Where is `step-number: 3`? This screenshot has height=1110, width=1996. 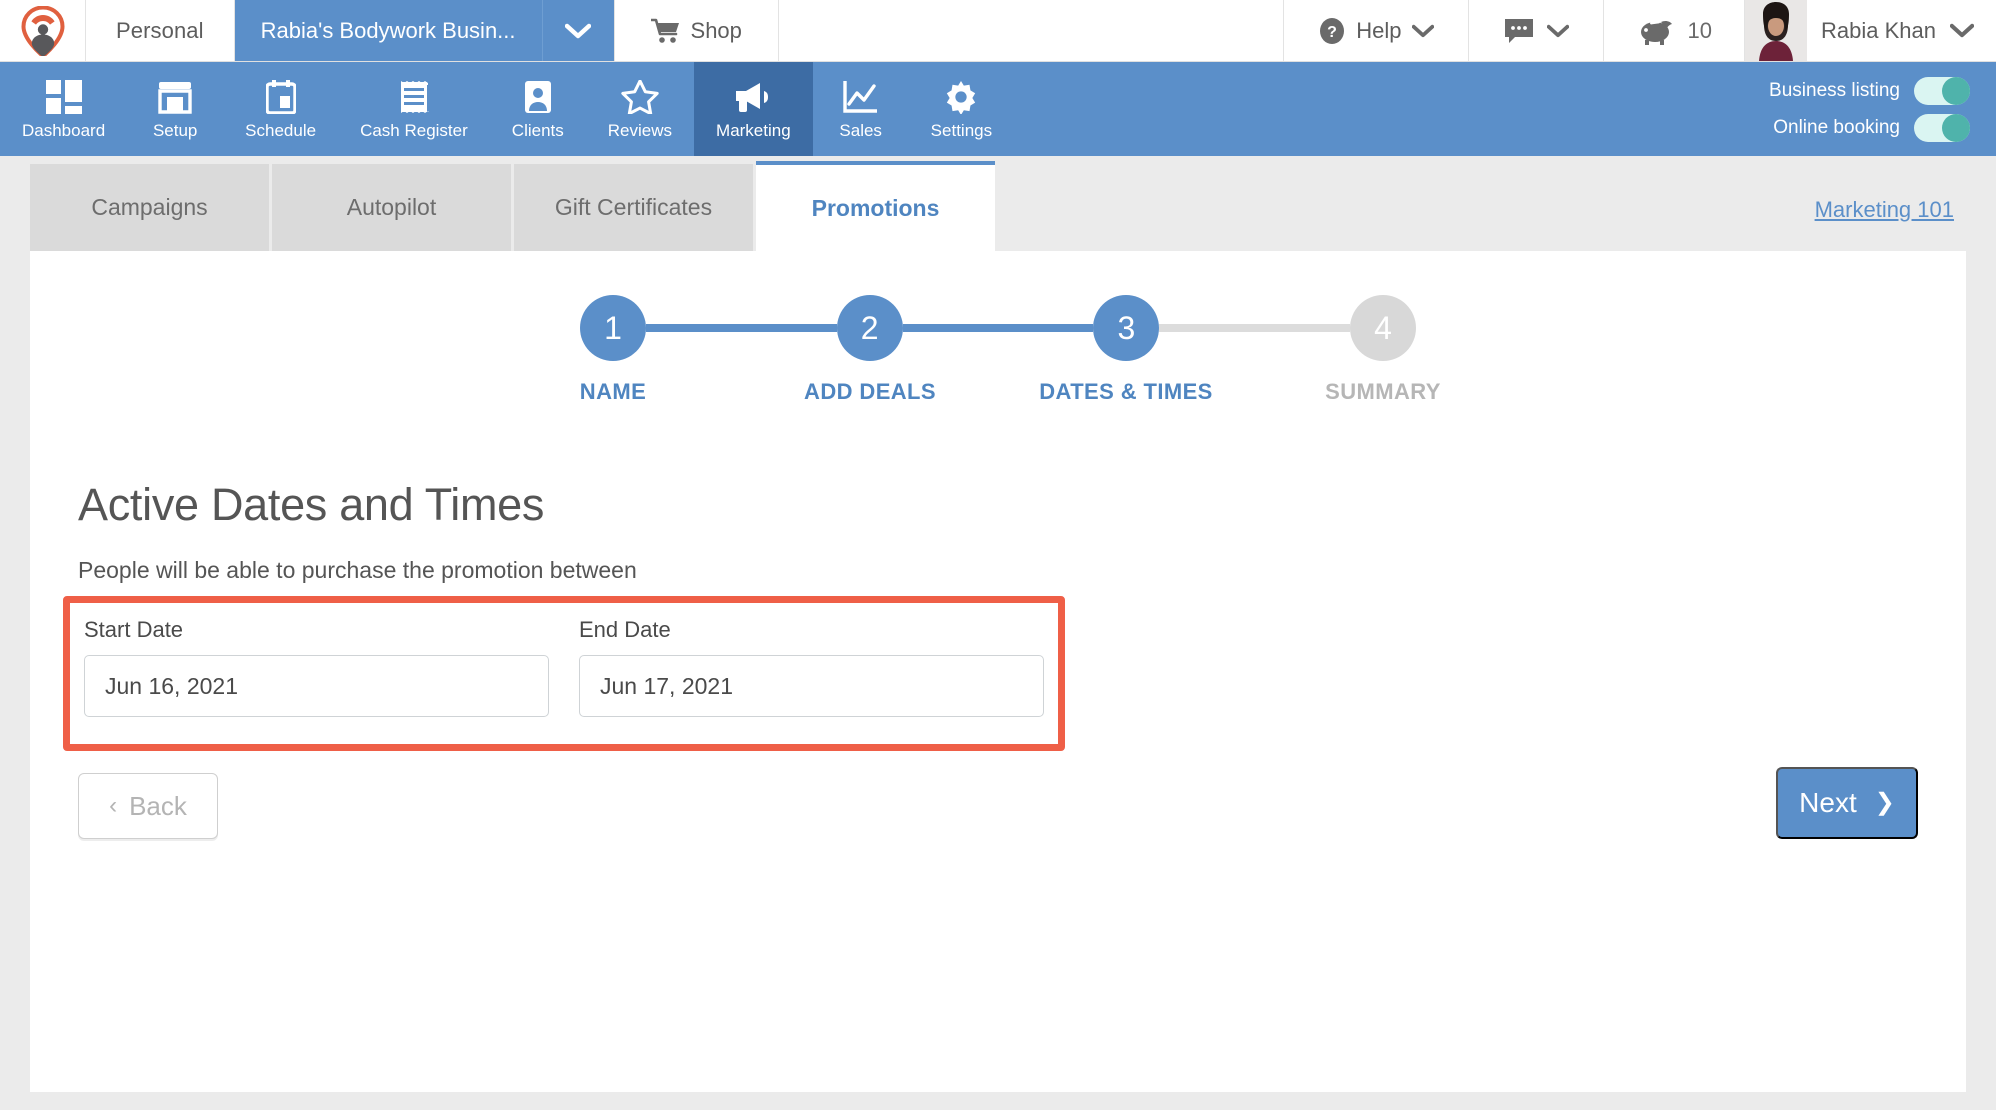 step-number: 3 is located at coordinates (1126, 327).